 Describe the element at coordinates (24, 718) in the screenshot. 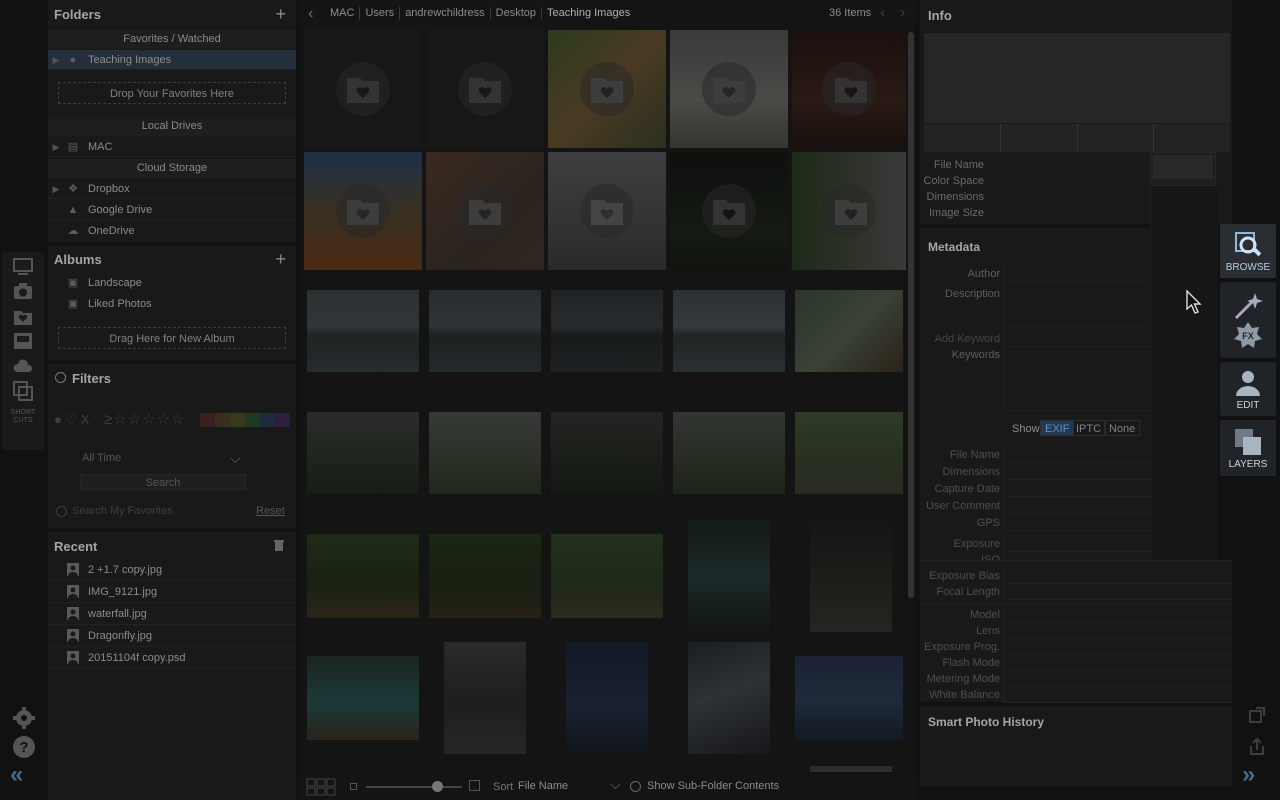

I see `settings-gear-icon` at that location.